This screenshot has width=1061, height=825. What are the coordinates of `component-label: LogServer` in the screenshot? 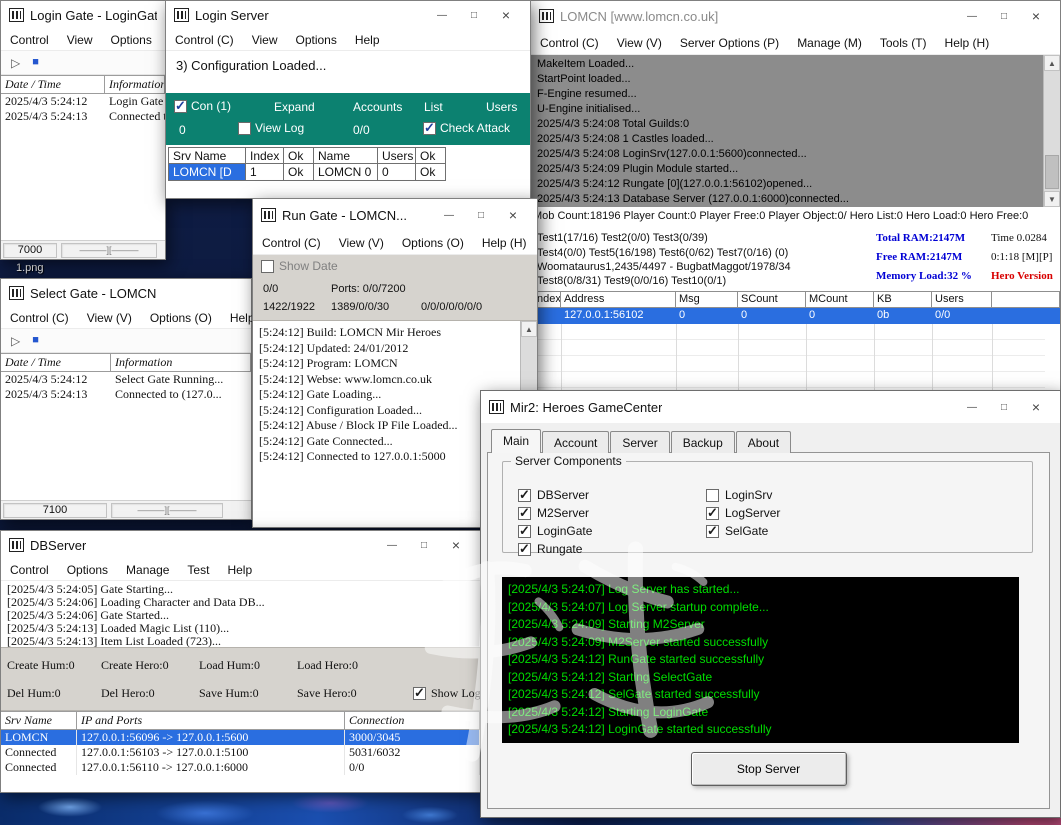 It's located at (752, 513).